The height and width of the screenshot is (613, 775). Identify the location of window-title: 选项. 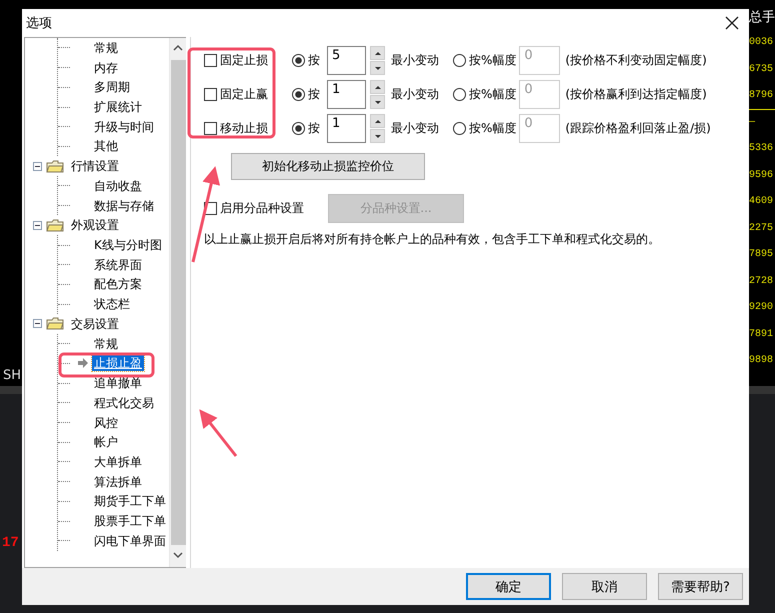
(39, 23).